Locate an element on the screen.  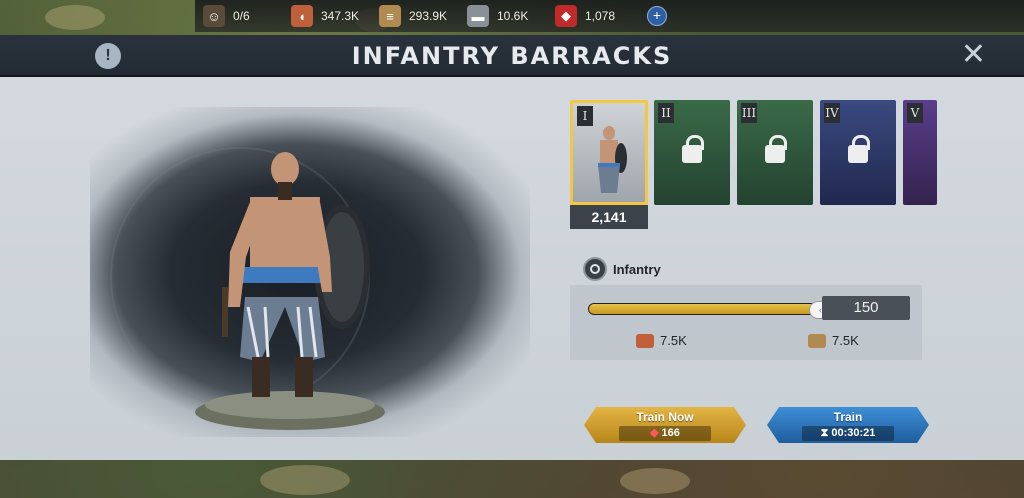
hourglass-icon: ⧗ is located at coordinates (824, 433).